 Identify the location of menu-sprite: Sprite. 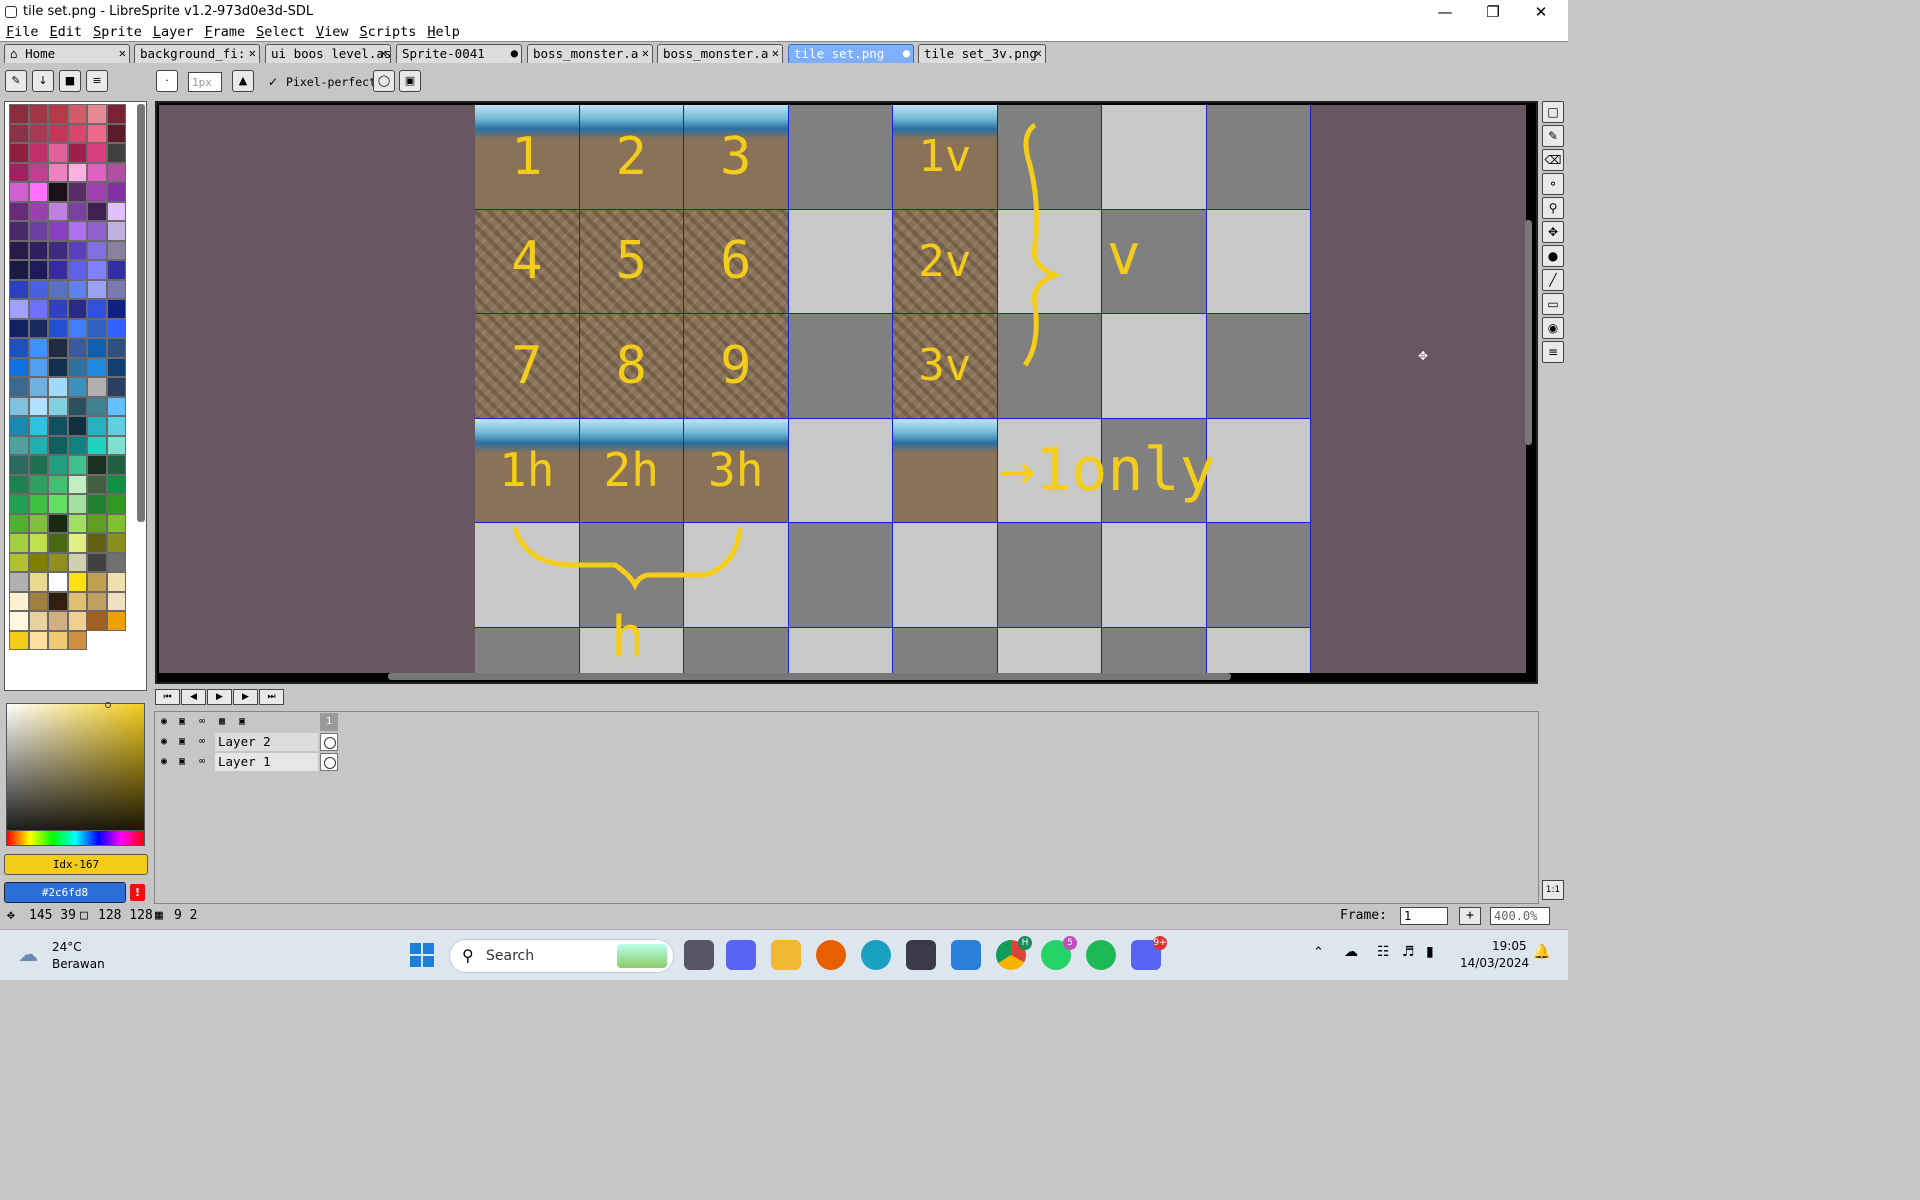
(117, 32).